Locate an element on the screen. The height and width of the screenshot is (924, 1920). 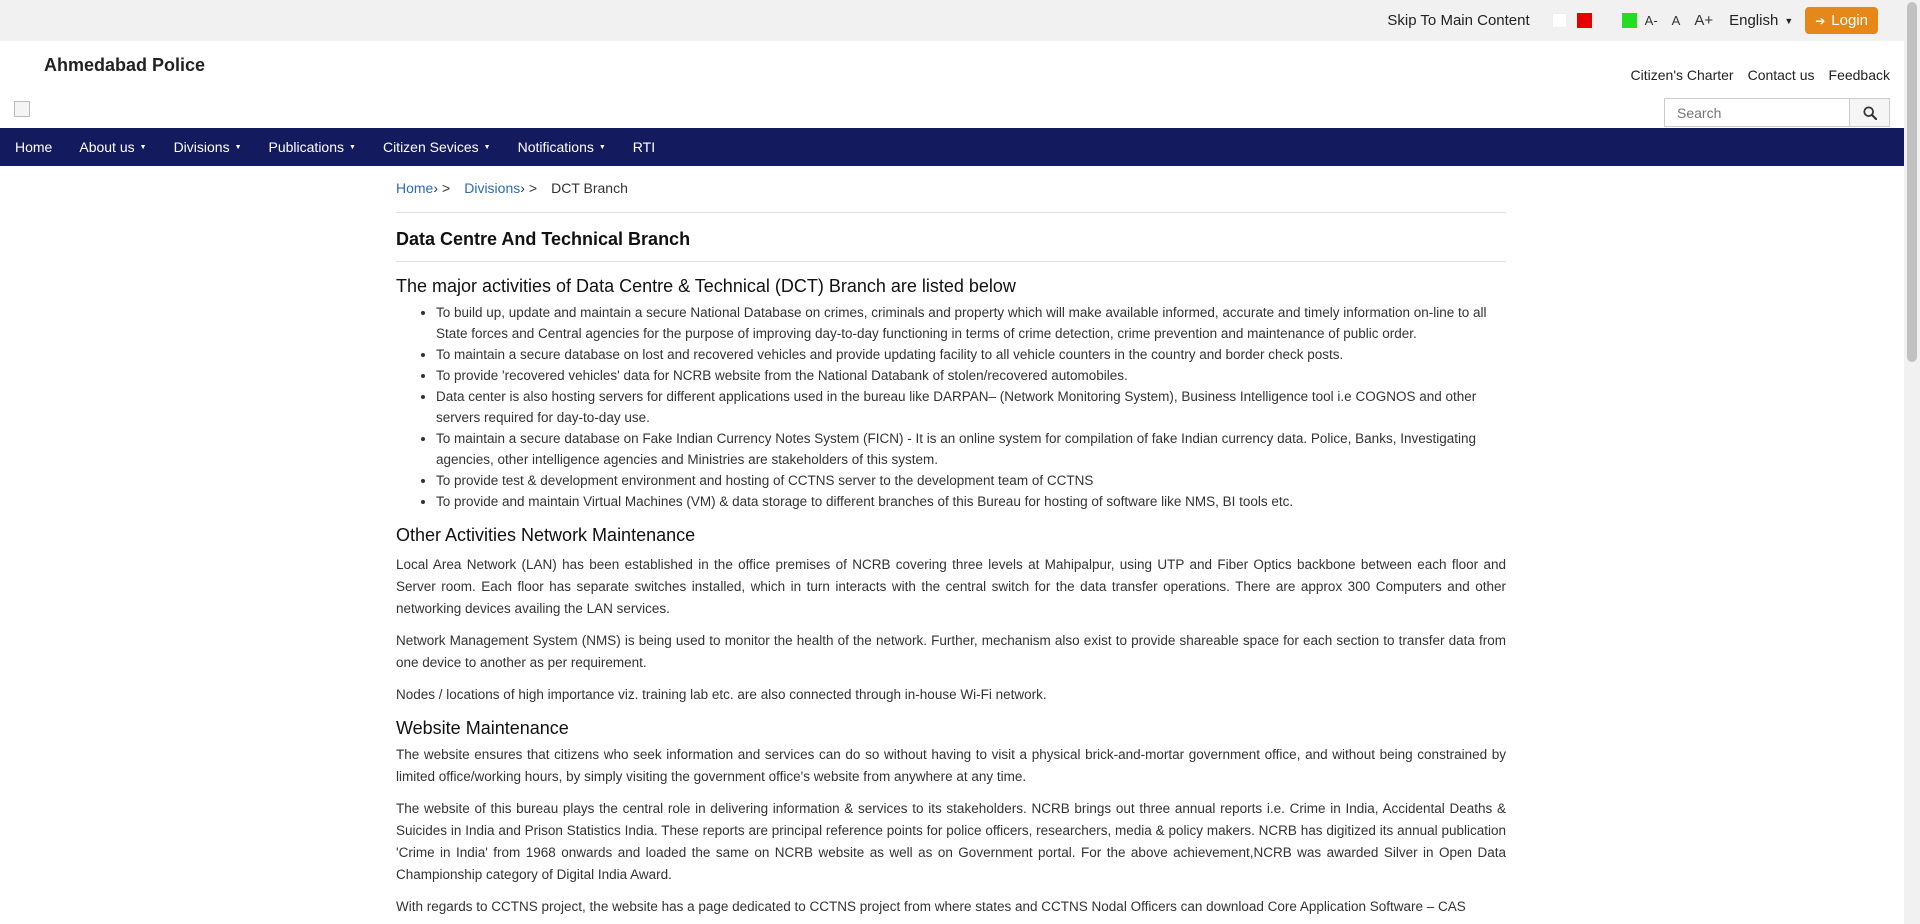
language-label: English is located at coordinates (1754, 20).